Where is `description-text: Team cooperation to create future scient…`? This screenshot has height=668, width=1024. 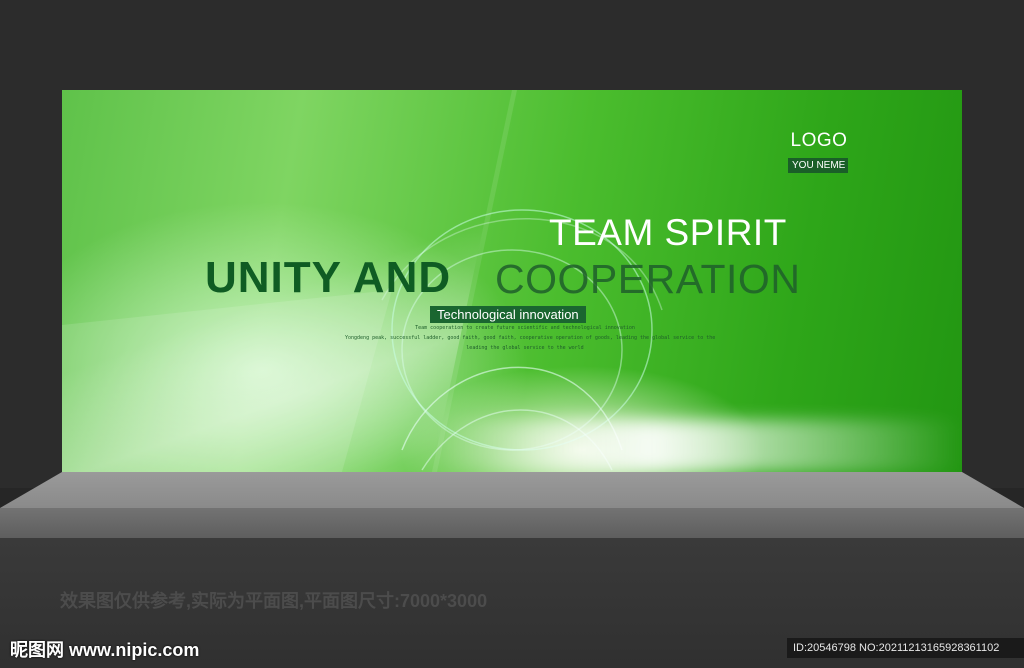 description-text: Team cooperation to create future scient… is located at coordinates (530, 338).